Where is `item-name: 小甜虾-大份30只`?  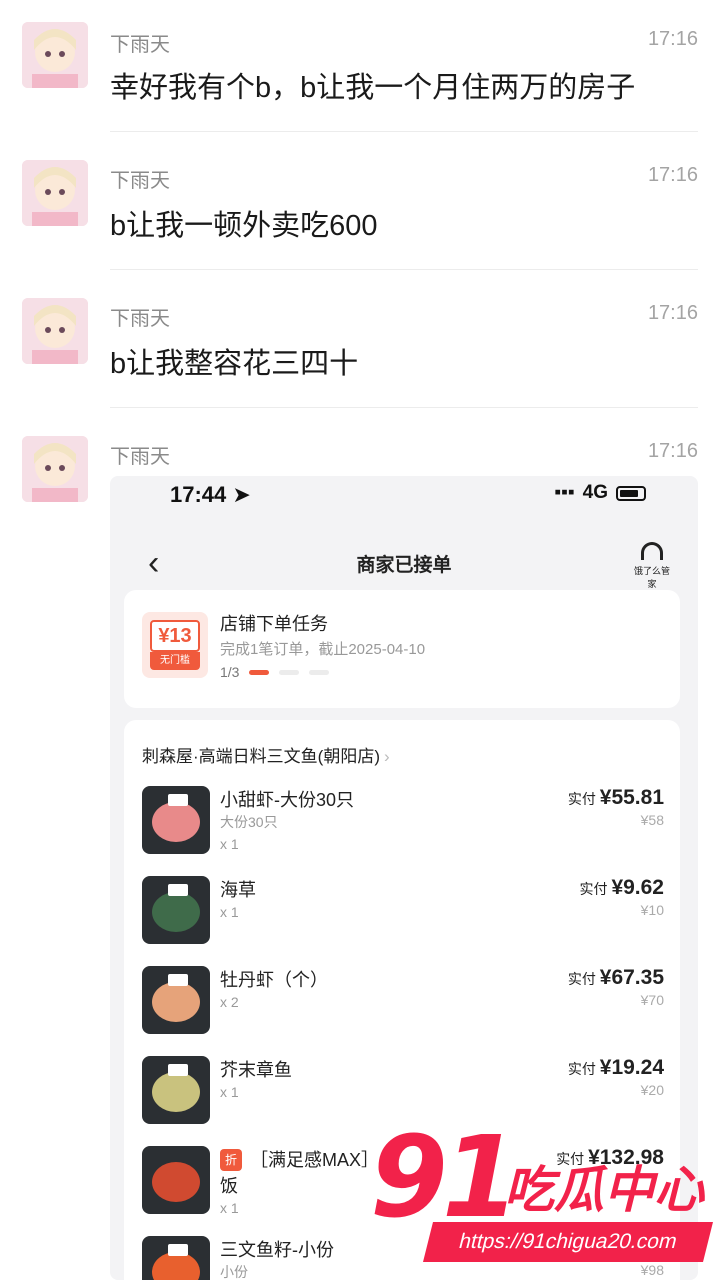 item-name: 小甜虾-大份30只 is located at coordinates (287, 800).